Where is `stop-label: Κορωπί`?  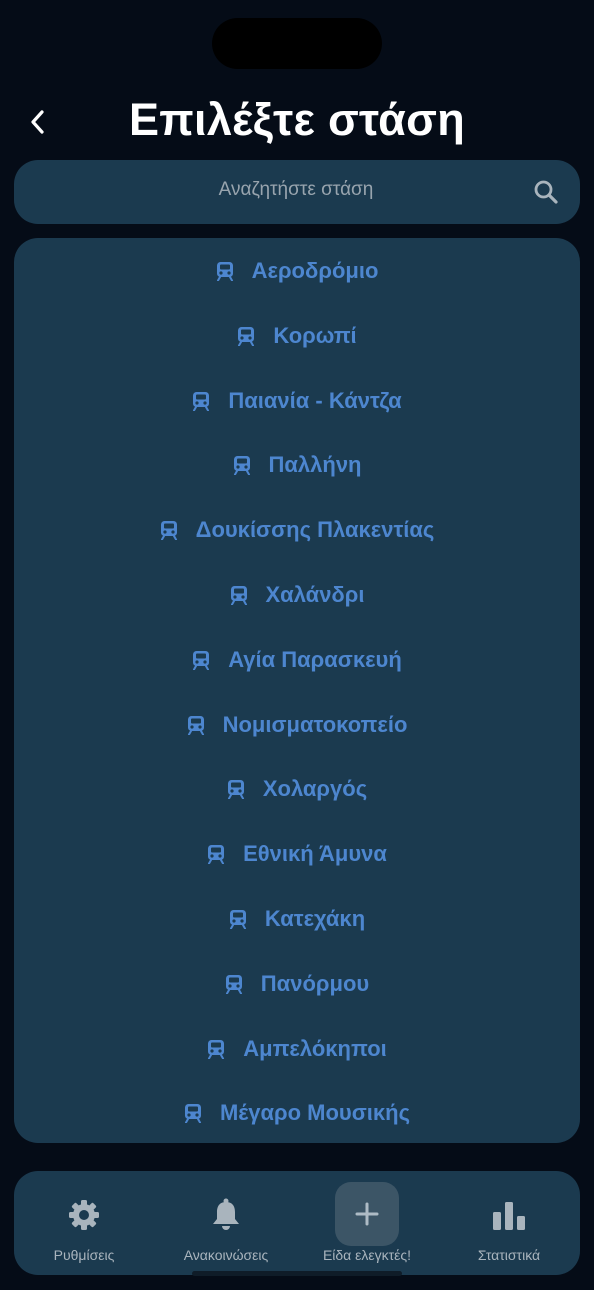
stop-label: Κορωπί is located at coordinates (315, 335).